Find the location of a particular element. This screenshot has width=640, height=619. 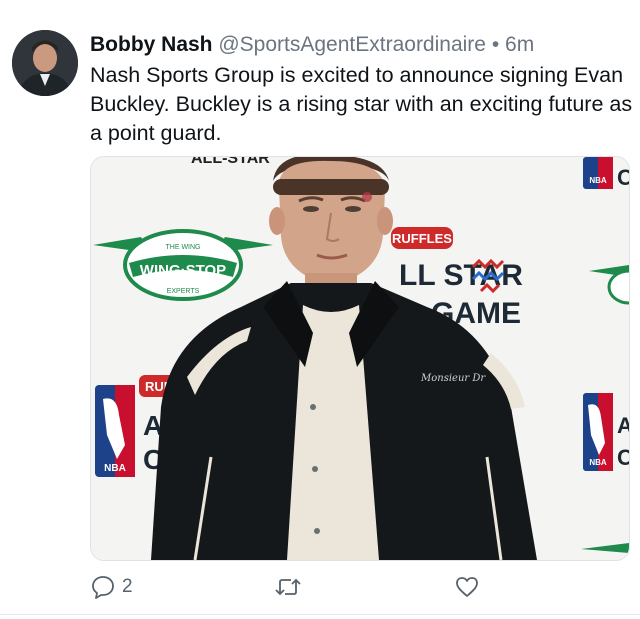

divider is located at coordinates (320, 614).